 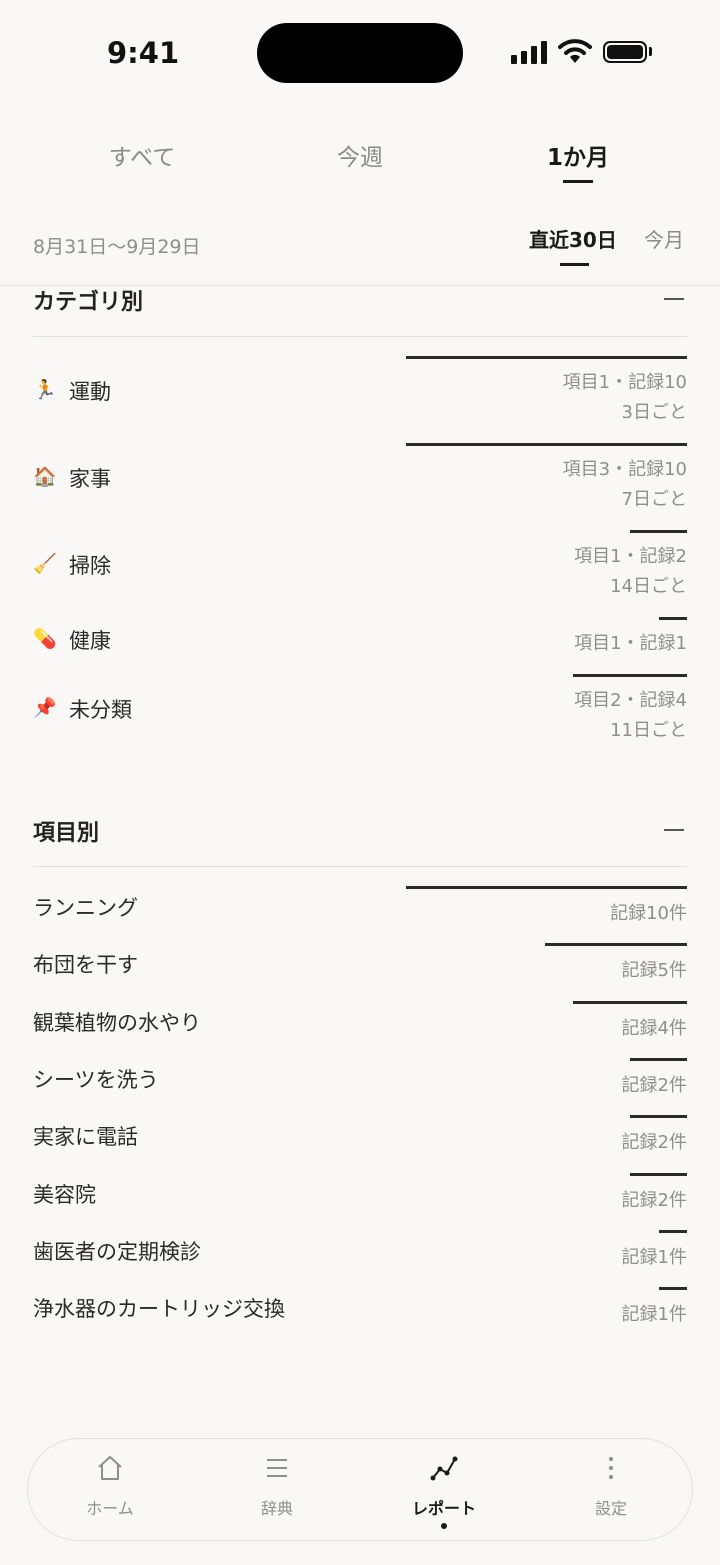 I want to click on item-name: 浄水器のカートリッジ交換, so click(x=159, y=1309).